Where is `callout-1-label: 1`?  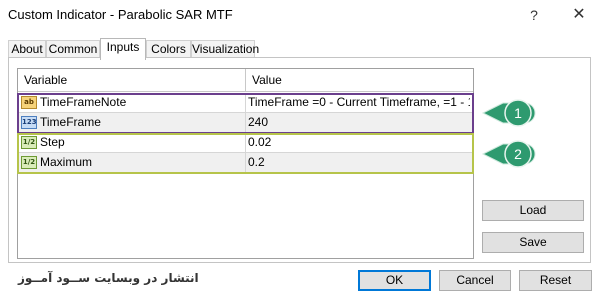
callout-1-label: 1 is located at coordinates (518, 113).